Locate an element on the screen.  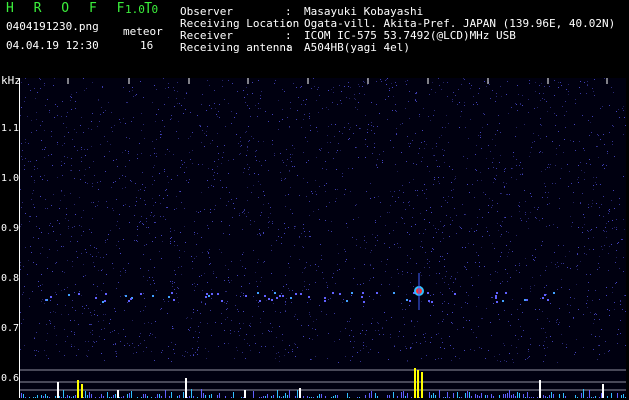
y-unit-label: kHz is located at coordinates (11, 80).